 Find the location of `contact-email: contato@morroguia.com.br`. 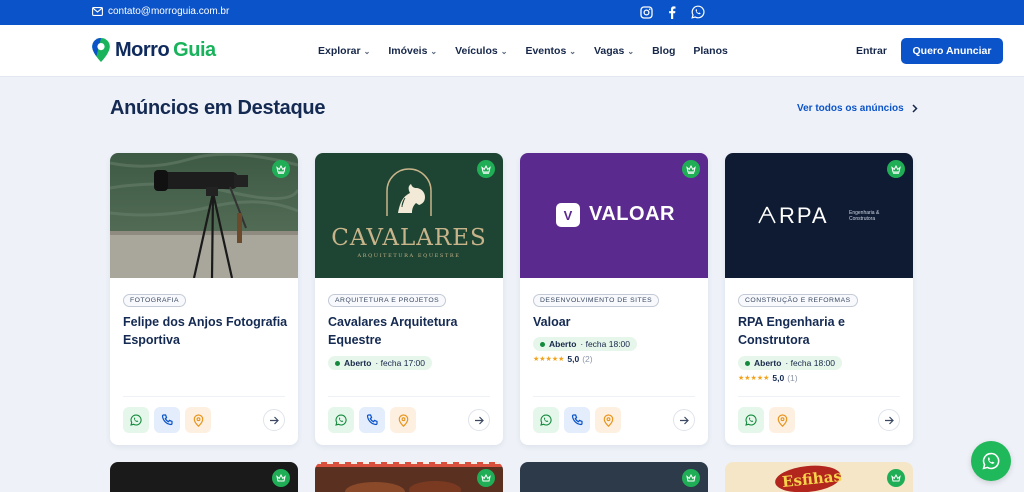

contact-email: contato@morroguia.com.br is located at coordinates (160, 11).